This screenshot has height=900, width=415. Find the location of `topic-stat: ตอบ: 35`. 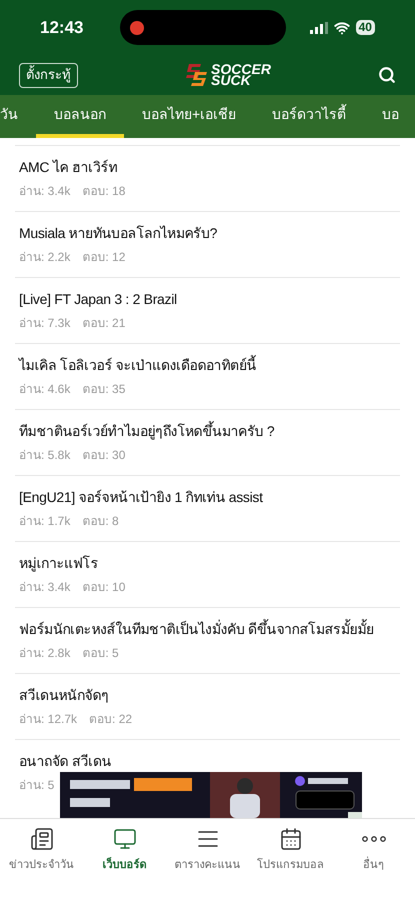

topic-stat: ตอบ: 35 is located at coordinates (104, 389).